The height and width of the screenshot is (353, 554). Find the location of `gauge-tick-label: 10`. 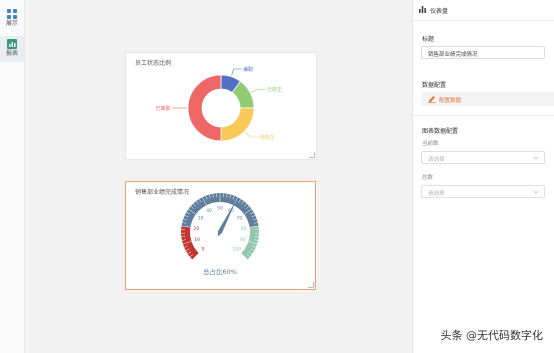

gauge-tick-label: 10 is located at coordinates (197, 240).